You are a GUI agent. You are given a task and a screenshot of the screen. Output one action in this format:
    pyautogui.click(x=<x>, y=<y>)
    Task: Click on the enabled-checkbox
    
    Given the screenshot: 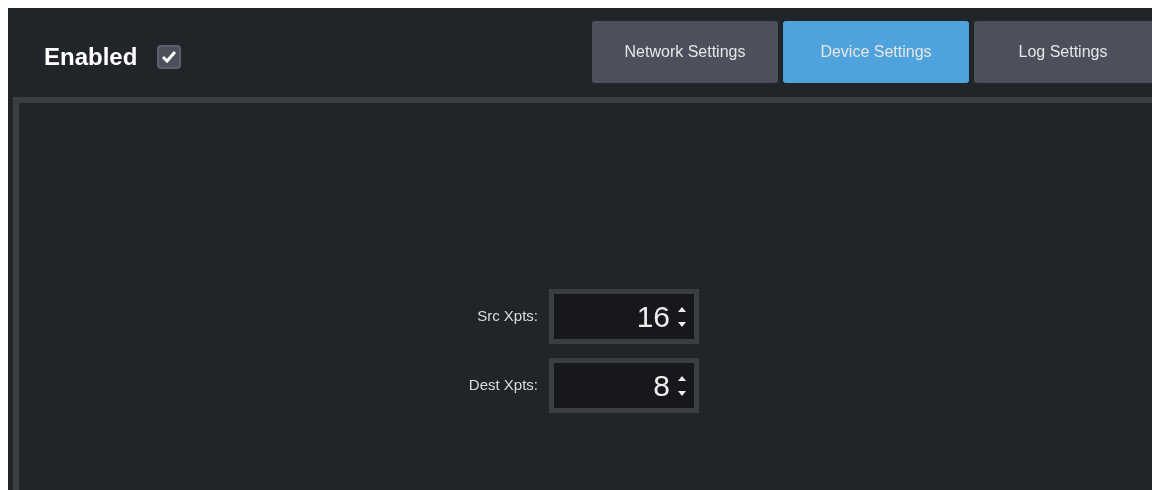 What is the action you would take?
    pyautogui.click(x=169, y=57)
    